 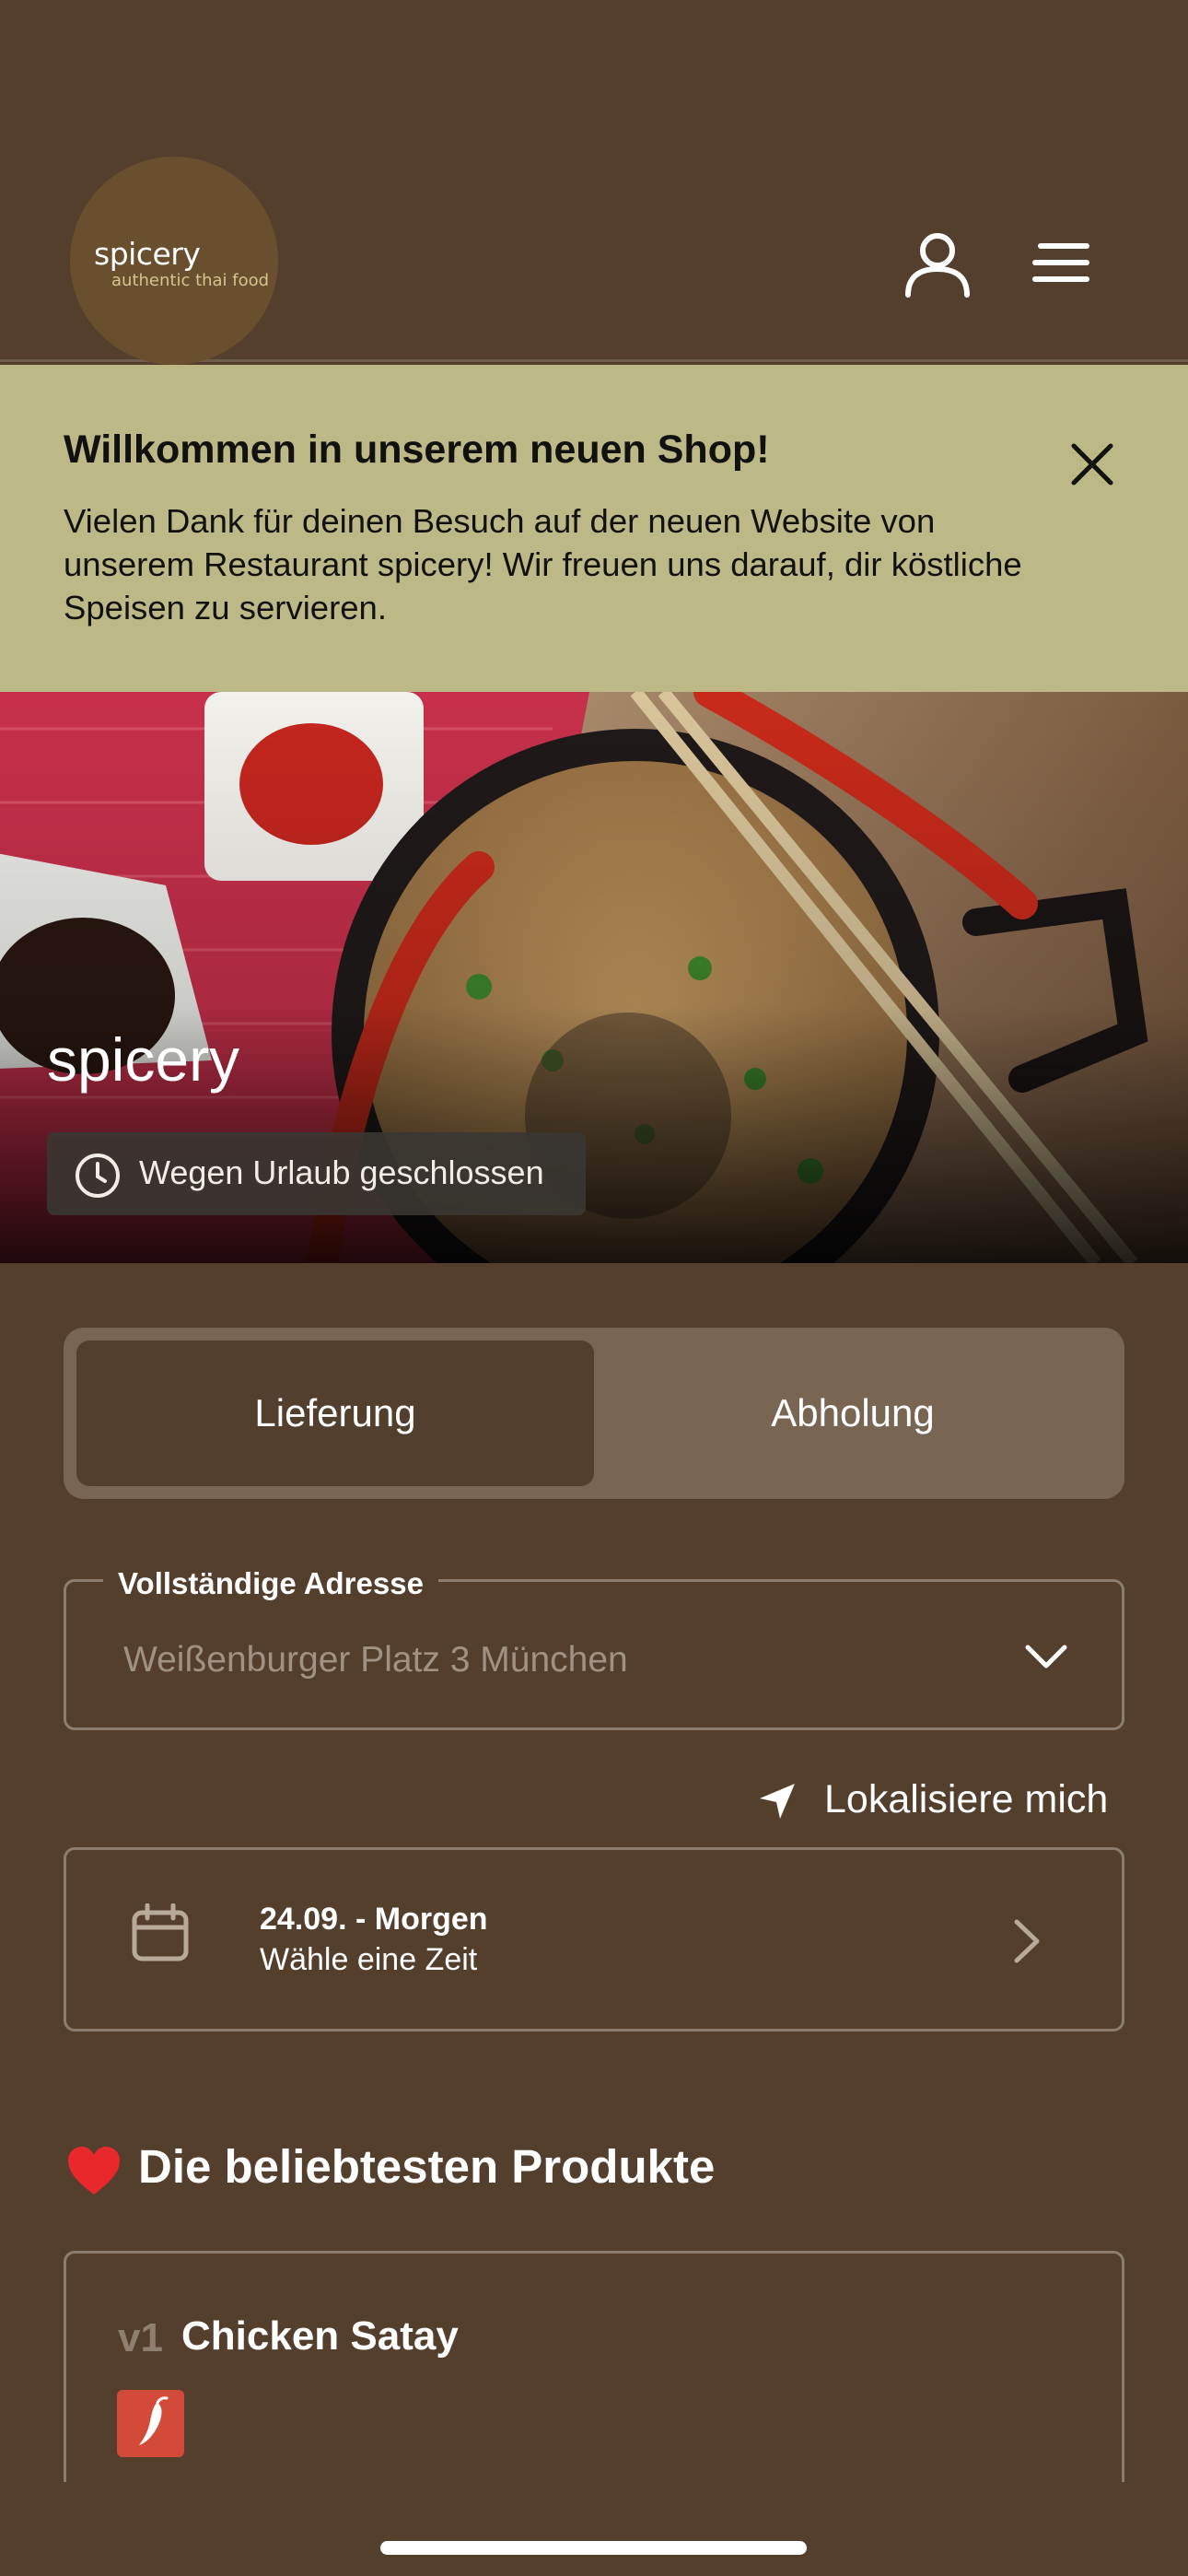 I want to click on logo-tagline: authentic thai food, so click(x=190, y=280).